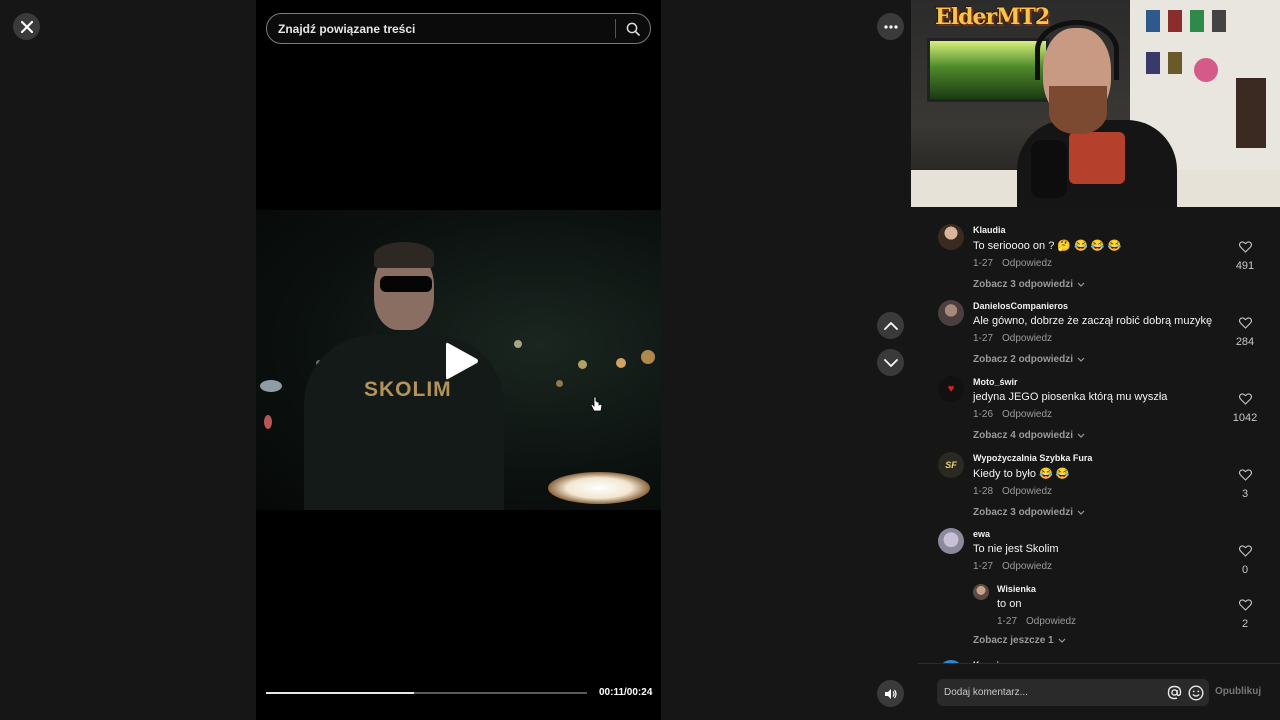 The width and height of the screenshot is (1280, 720). Describe the element at coordinates (890, 325) in the screenshot. I see `previous-video-button` at that location.